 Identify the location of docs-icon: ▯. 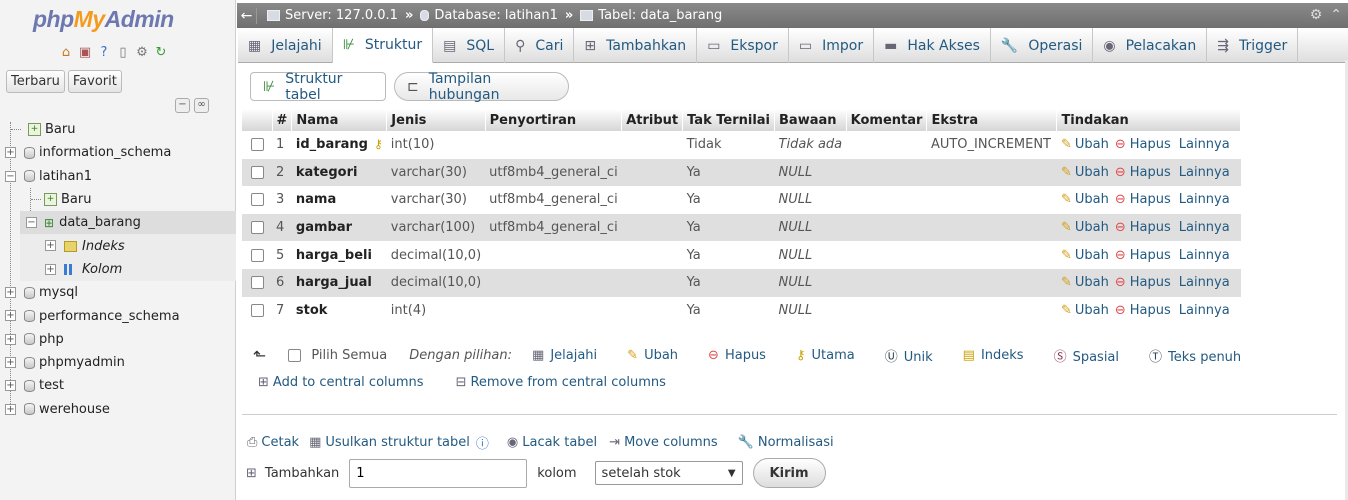
(123, 53).